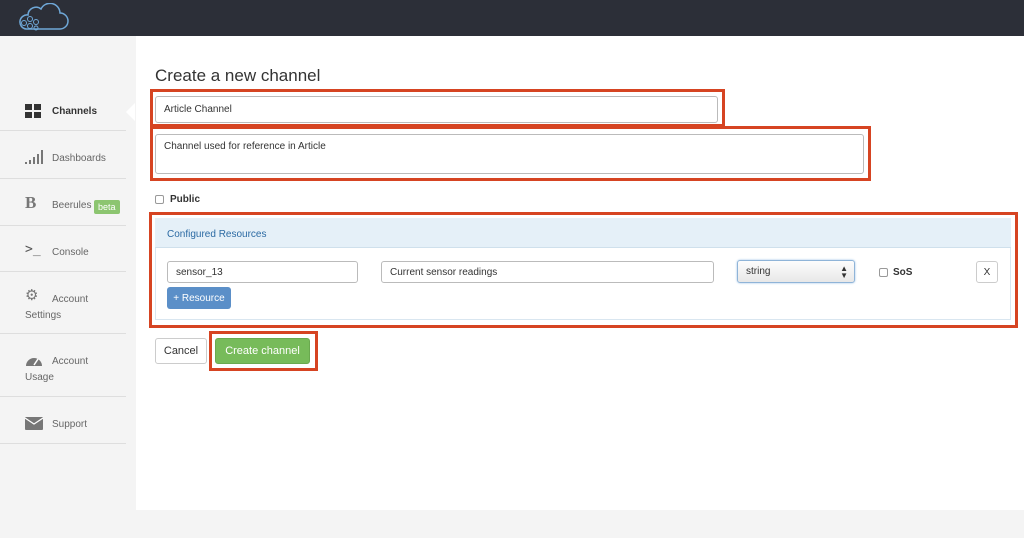  Describe the element at coordinates (34, 362) in the screenshot. I see `gauge-icon` at that location.